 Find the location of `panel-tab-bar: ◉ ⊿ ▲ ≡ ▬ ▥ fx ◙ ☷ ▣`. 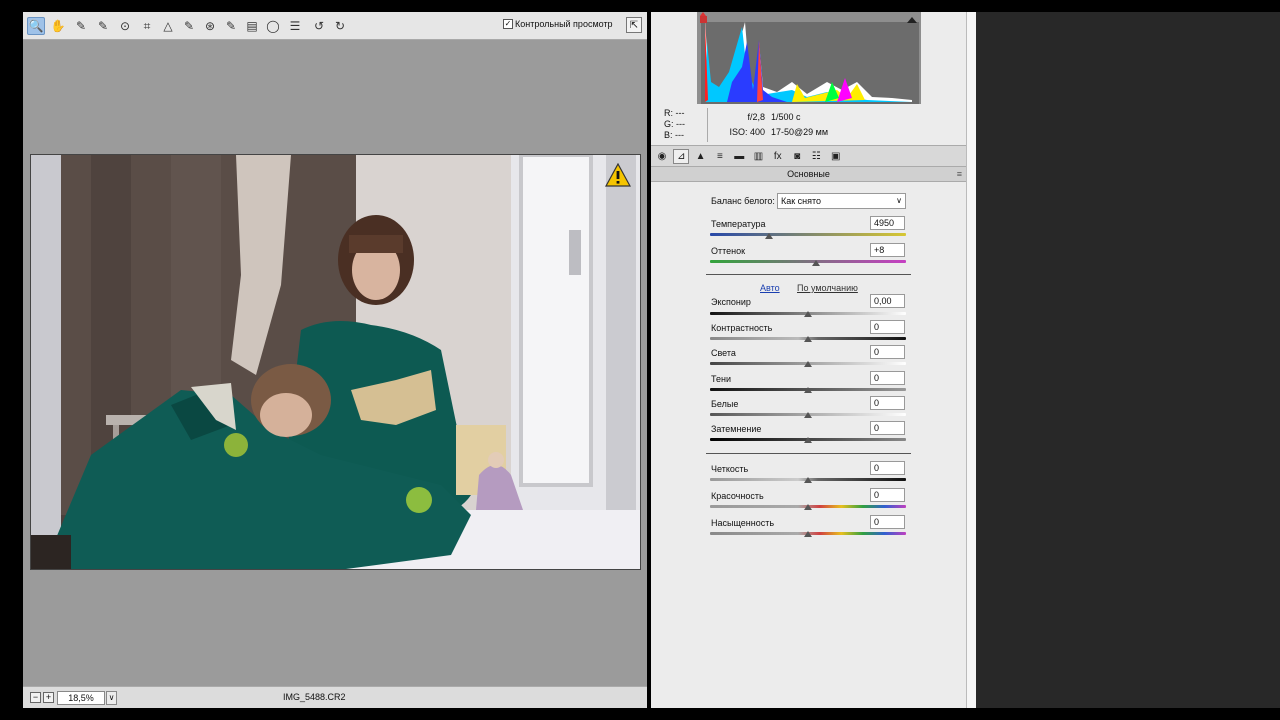

panel-tab-bar: ◉ ⊿ ▲ ≡ ▬ ▥ fx ◙ ☷ ▣ is located at coordinates (808, 156).